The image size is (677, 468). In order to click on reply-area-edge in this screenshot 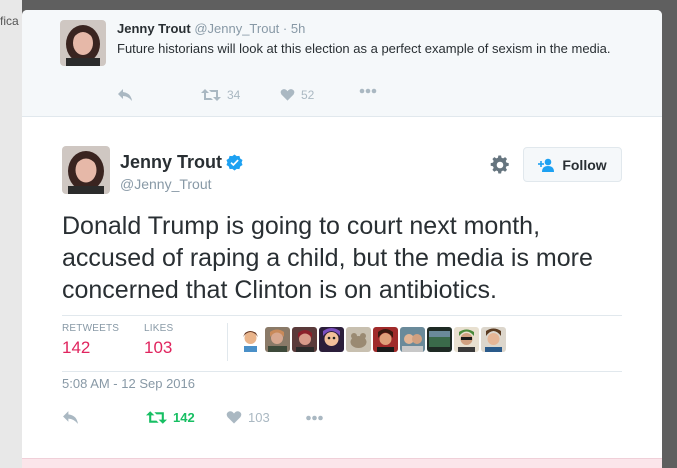, I will do `click(342, 463)`.